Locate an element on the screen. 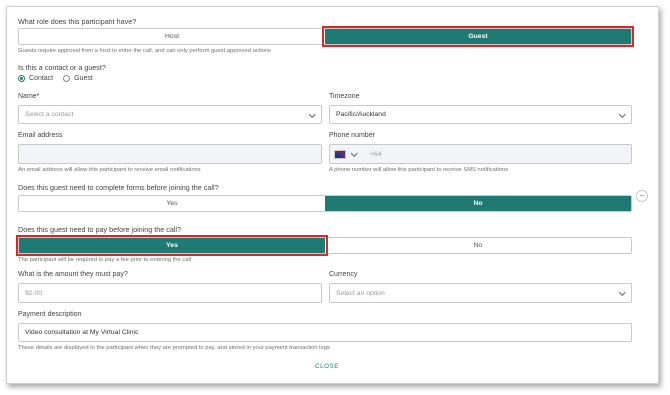  role-toggle: Host Guest is located at coordinates (326, 36).